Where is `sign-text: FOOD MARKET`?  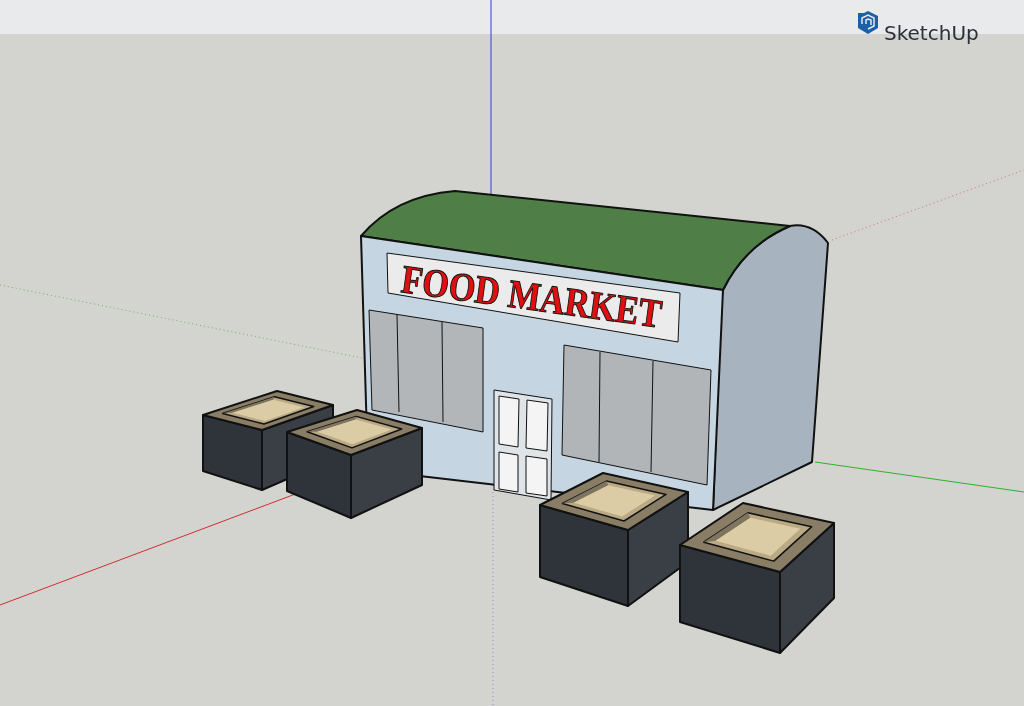
sign-text: FOOD MARKET is located at coordinates (553, 299).